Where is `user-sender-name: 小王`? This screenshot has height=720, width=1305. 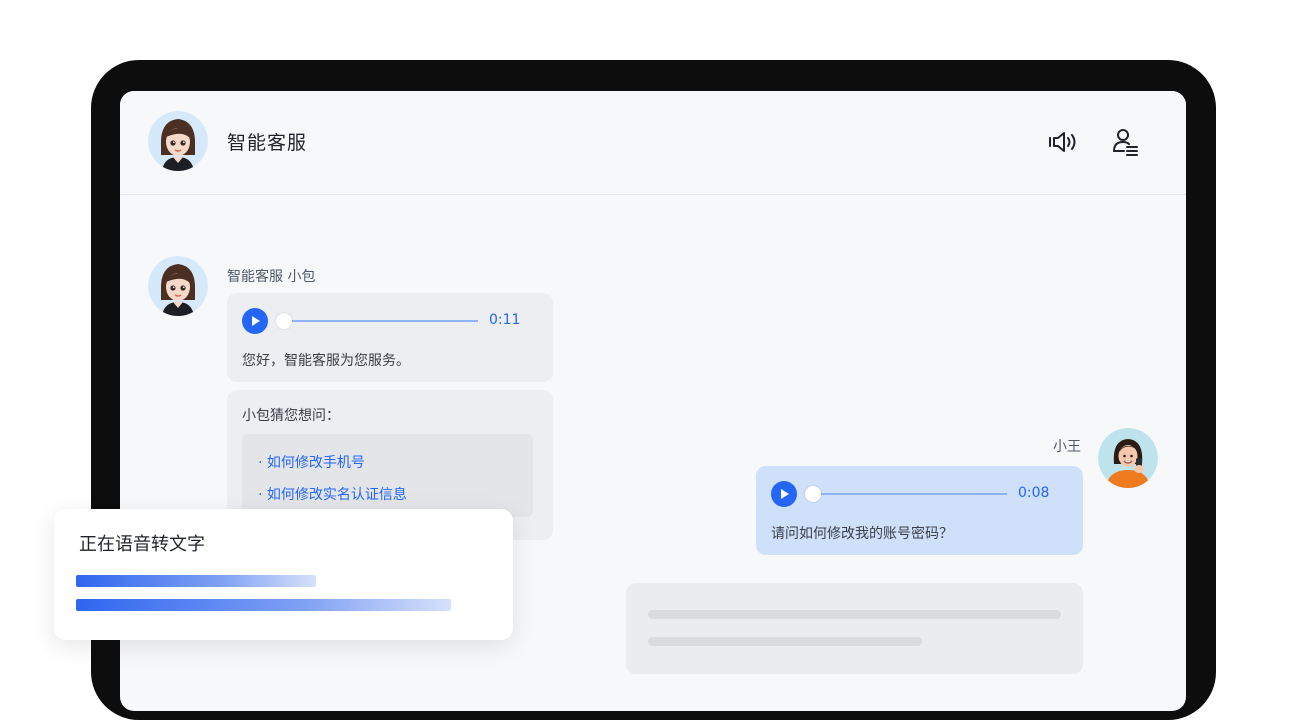 user-sender-name: 小王 is located at coordinates (1067, 447).